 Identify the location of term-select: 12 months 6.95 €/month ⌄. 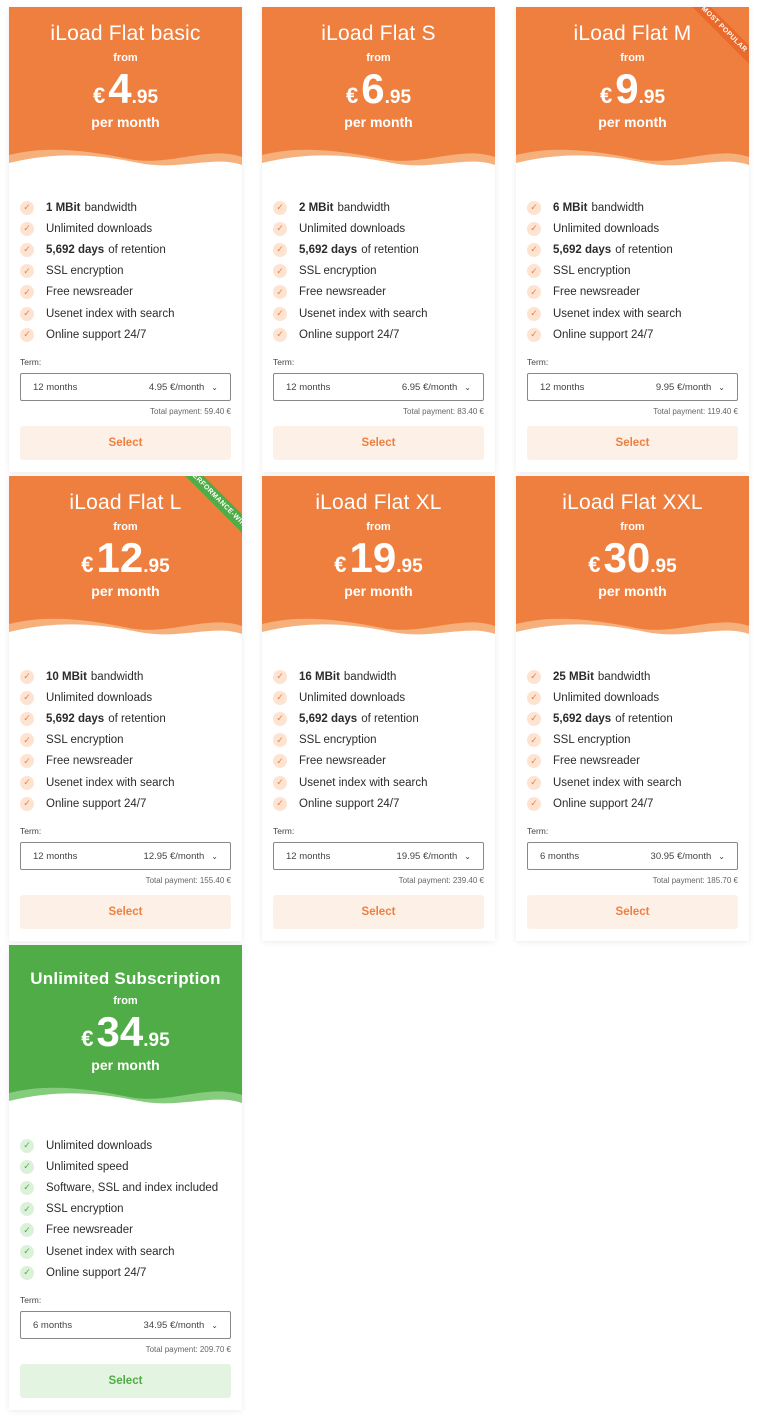
(378, 387).